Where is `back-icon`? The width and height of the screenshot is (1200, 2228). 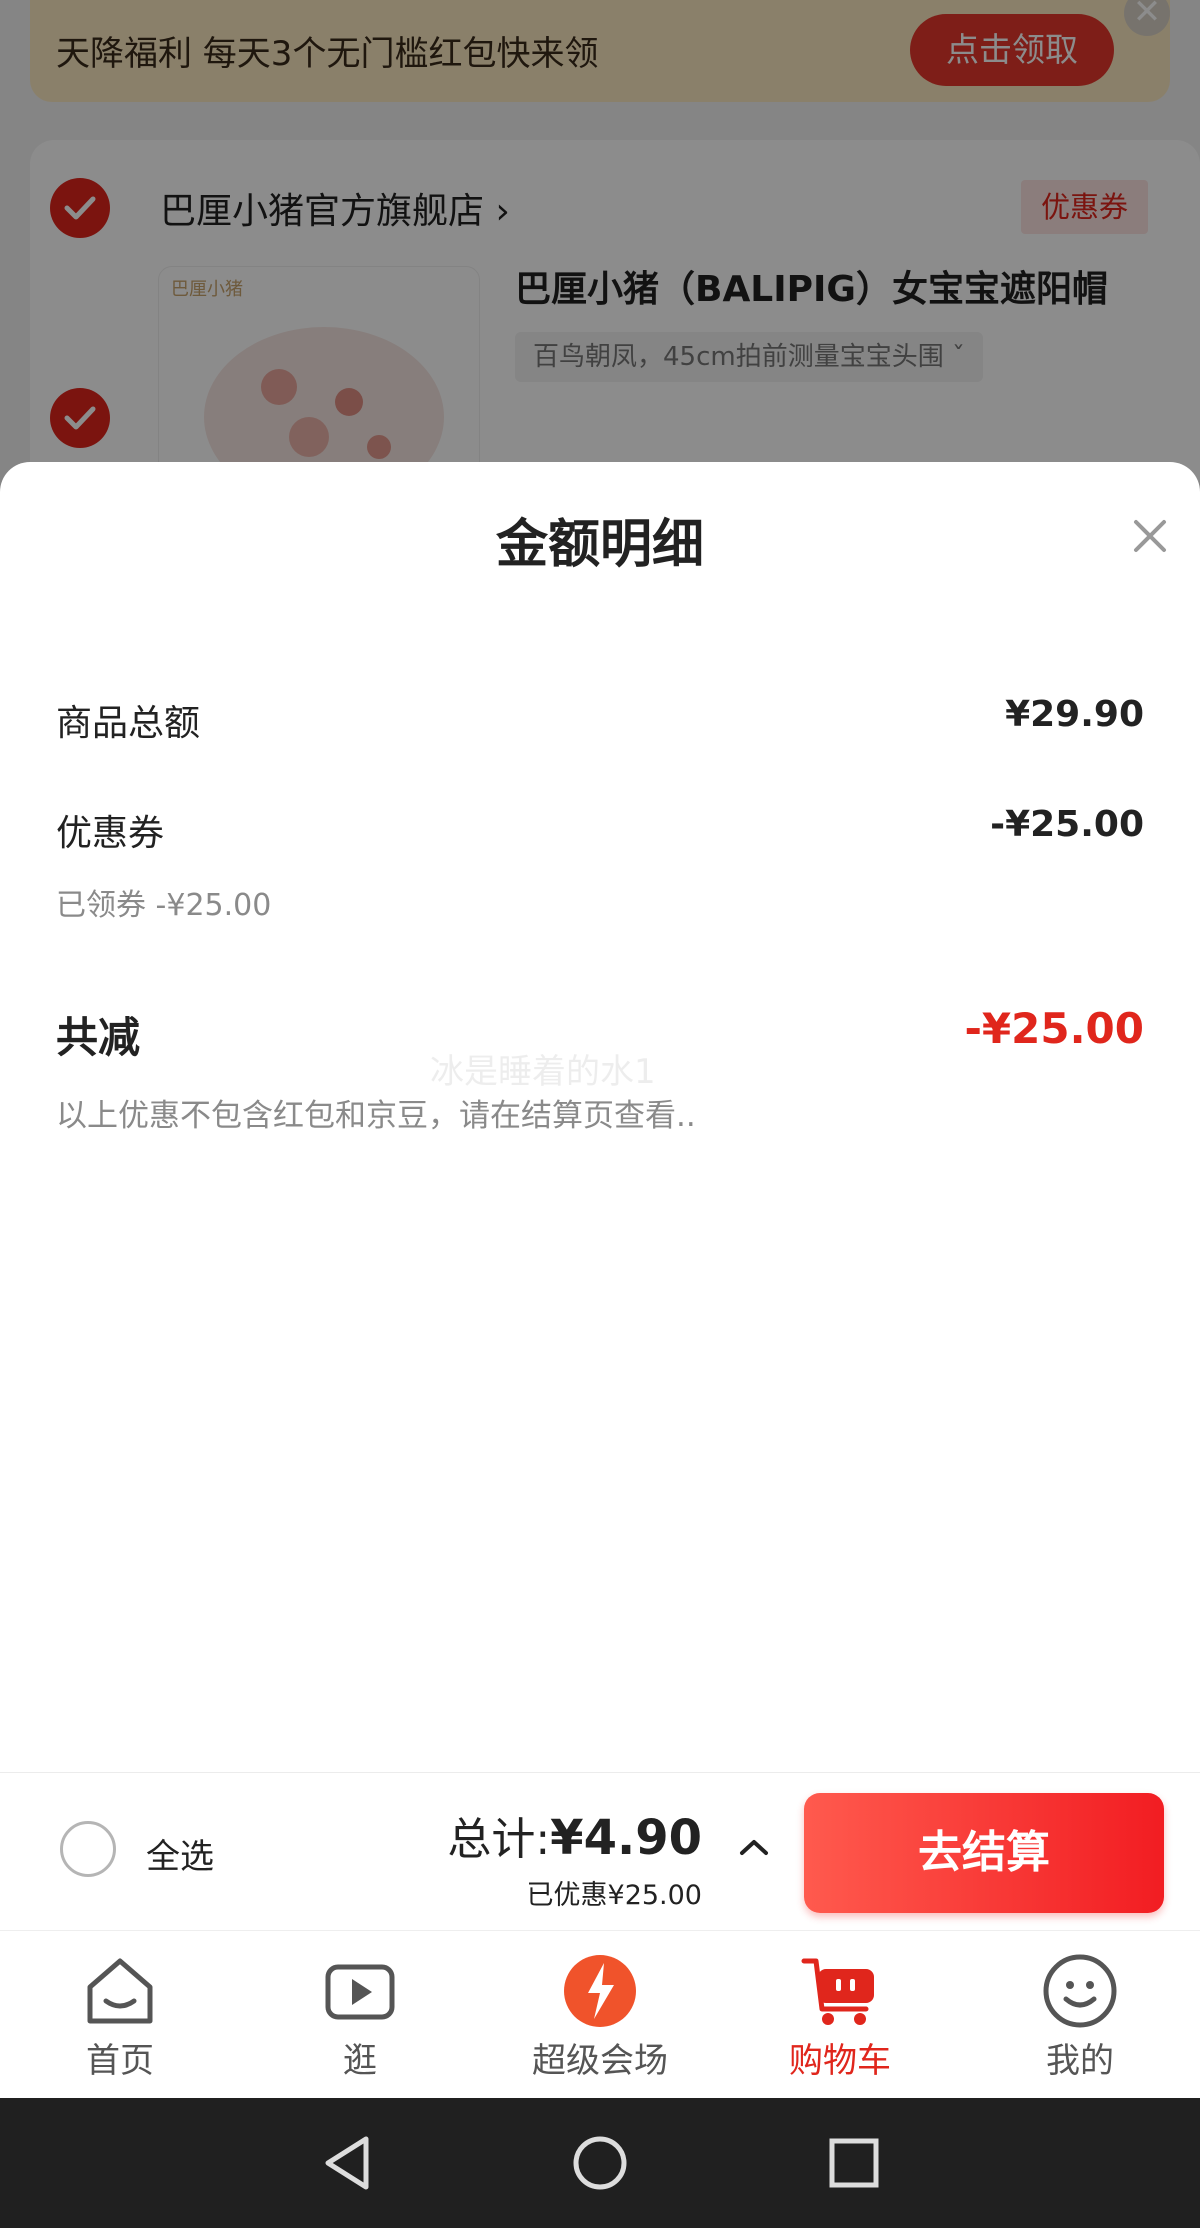
back-icon is located at coordinates (348, 2163).